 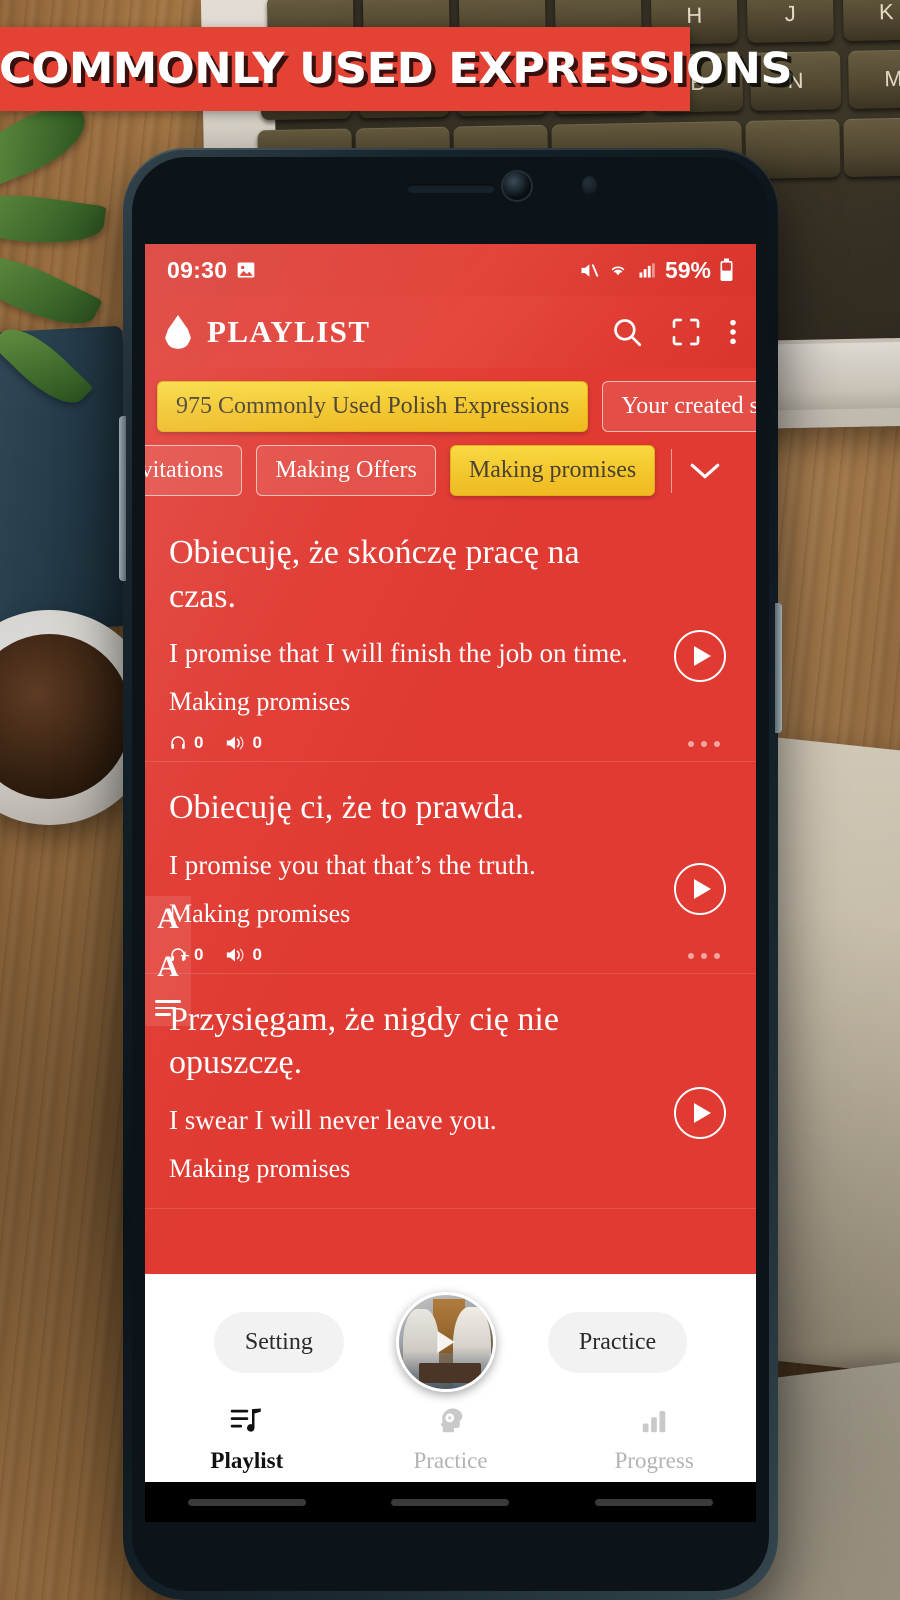 What do you see at coordinates (450, 332) in the screenshot?
I see `app-bar: PLAYLIST` at bounding box center [450, 332].